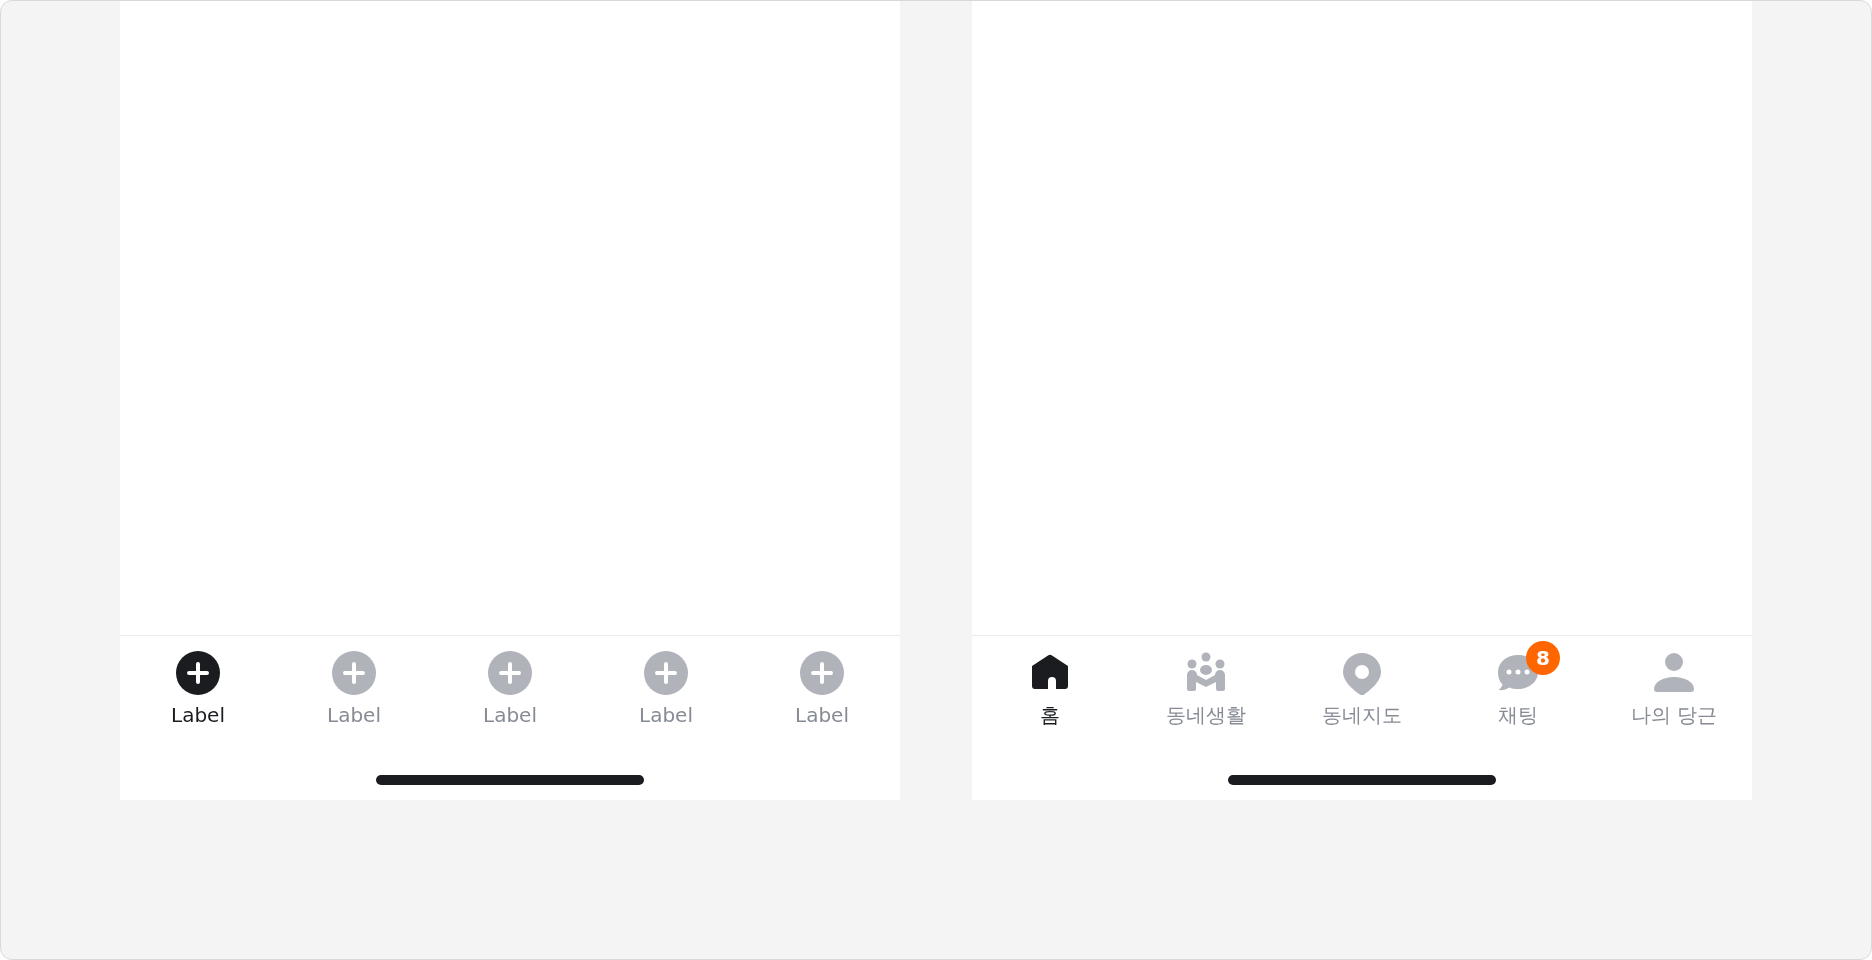  What do you see at coordinates (1674, 673) in the screenshot?
I see `person-icon` at bounding box center [1674, 673].